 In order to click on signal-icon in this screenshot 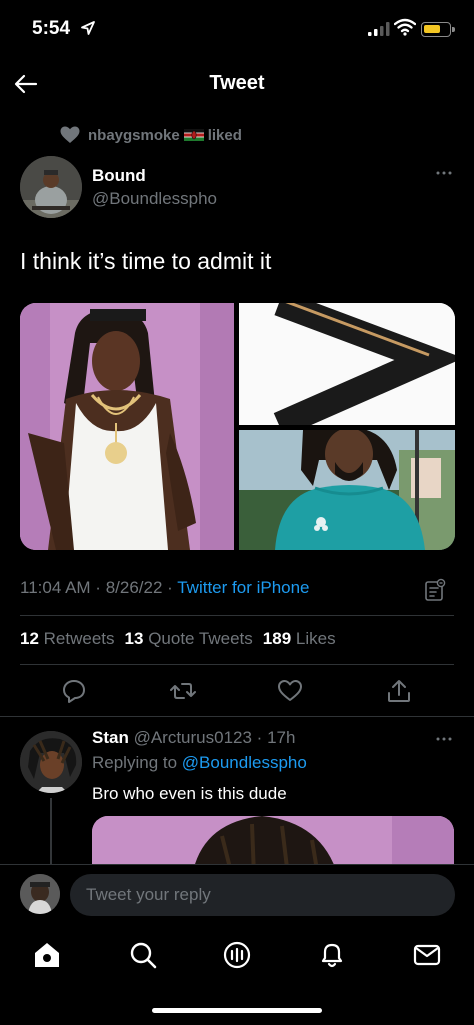, I will do `click(379, 29)`.